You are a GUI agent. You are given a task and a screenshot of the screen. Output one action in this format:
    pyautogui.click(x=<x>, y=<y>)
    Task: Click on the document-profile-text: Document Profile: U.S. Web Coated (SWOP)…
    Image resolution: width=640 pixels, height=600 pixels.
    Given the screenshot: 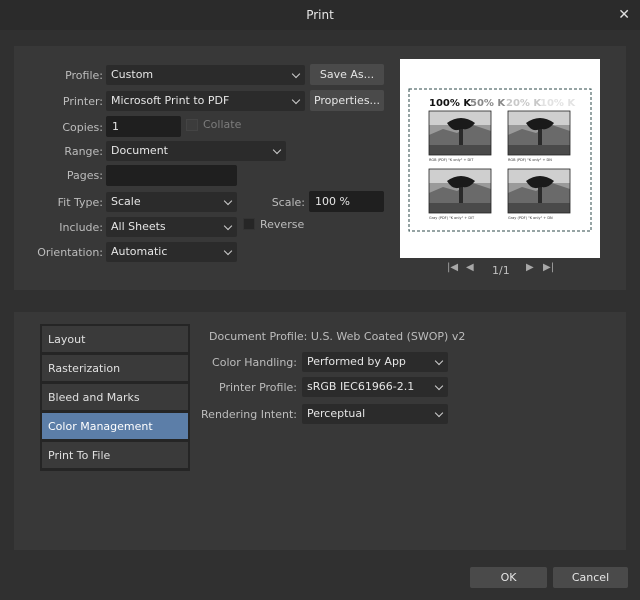 What is the action you would take?
    pyautogui.click(x=337, y=336)
    